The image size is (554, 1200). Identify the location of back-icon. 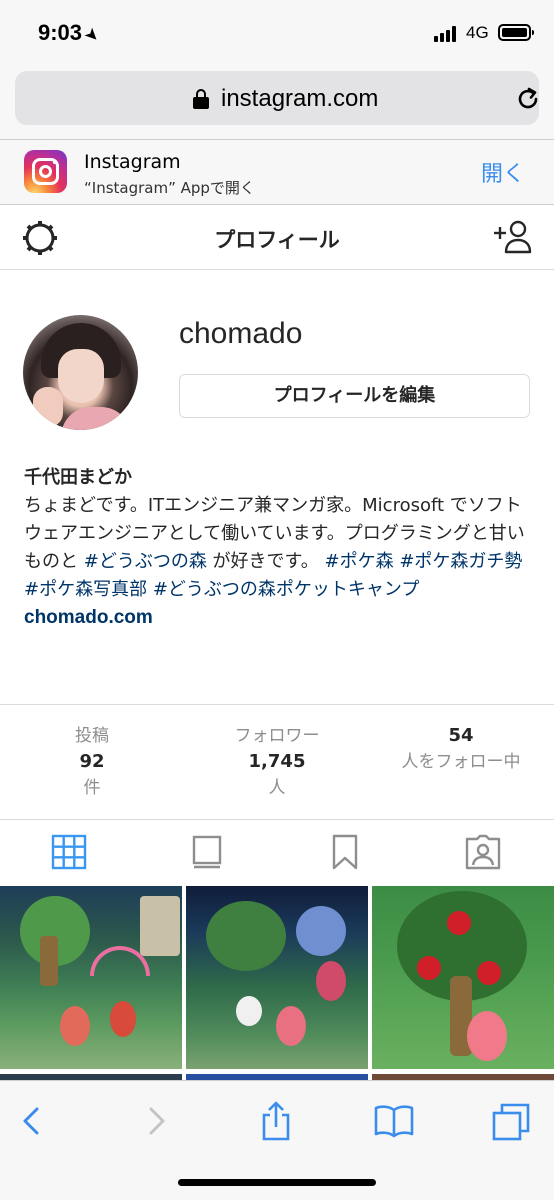
(33, 1121).